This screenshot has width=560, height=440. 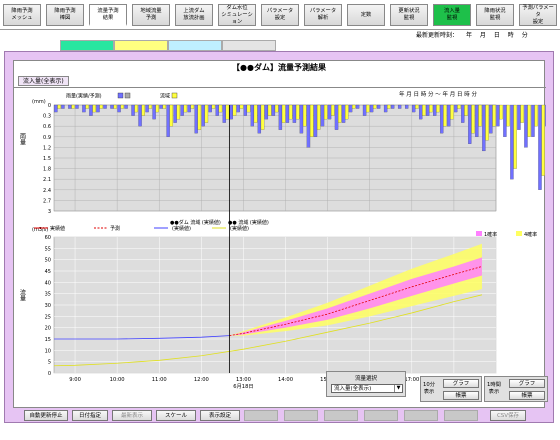 I want to click on time-range-header: 年 月 日 時 分 ～ 年 月 日 時 分, so click(x=438, y=94).